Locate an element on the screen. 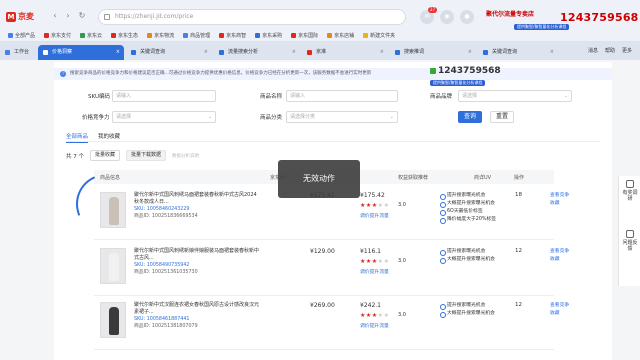 The width and height of the screenshot is (640, 360). tab-menu-item: 帮助 is located at coordinates (610, 50).